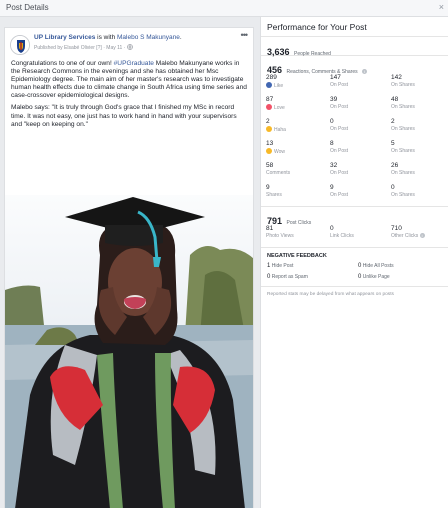 This screenshot has height=508, width=448. What do you see at coordinates (134, 63) in the screenshot?
I see `hashtag-link: #UPGraduate` at bounding box center [134, 63].